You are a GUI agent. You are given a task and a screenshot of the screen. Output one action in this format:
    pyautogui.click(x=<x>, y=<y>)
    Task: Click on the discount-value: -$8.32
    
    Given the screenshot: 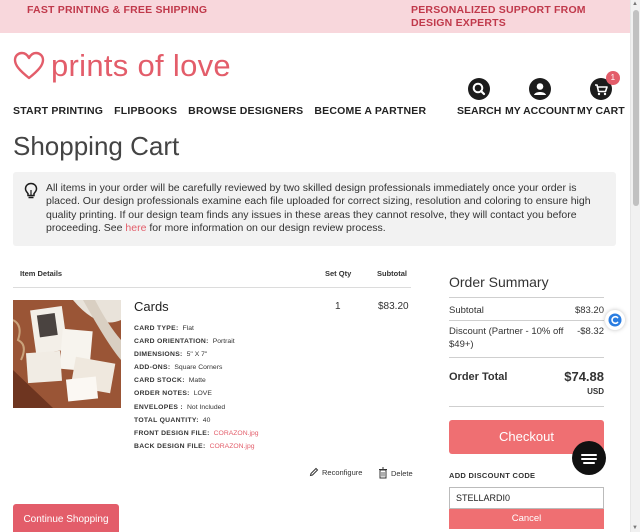 What is the action you would take?
    pyautogui.click(x=590, y=331)
    